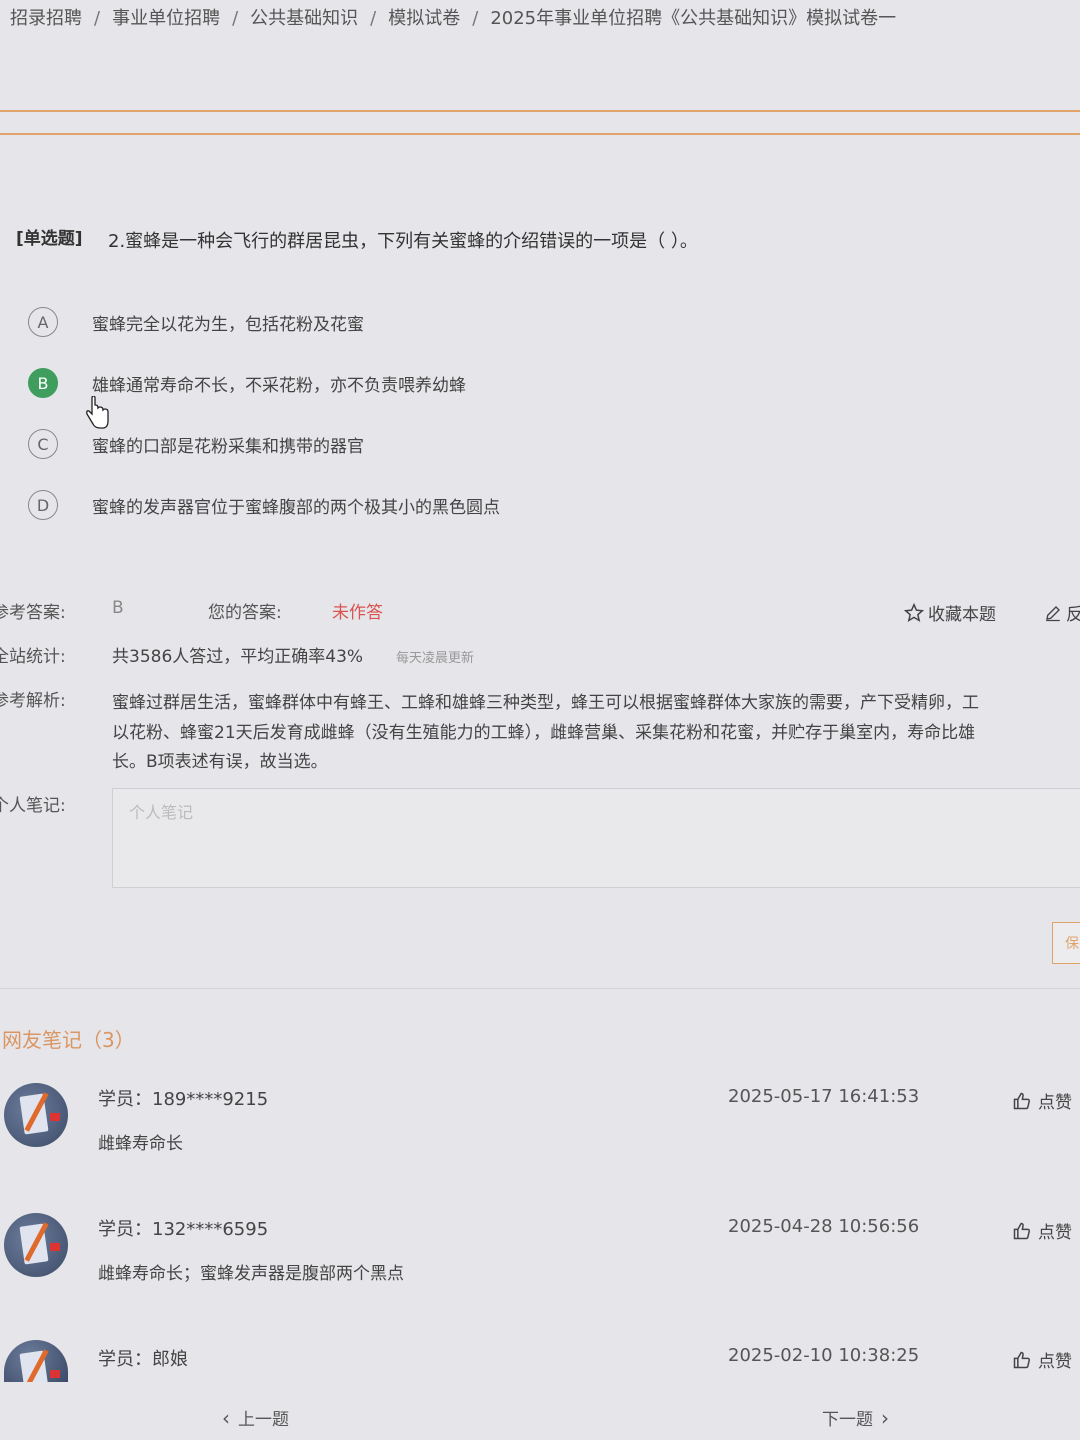  Describe the element at coordinates (424, 17) in the screenshot. I see `breadcrumb-item: 模拟试卷` at that location.